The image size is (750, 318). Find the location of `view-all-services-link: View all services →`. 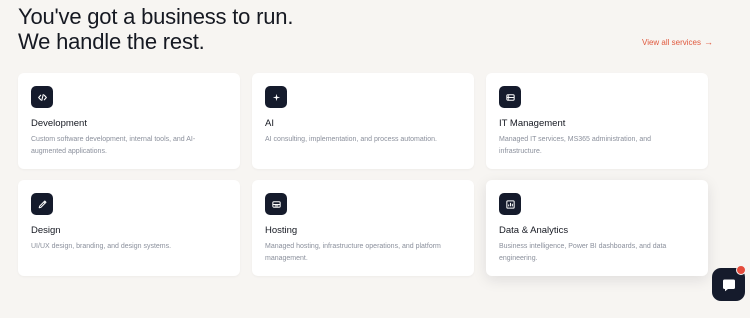

view-all-services-link: View all services → is located at coordinates (677, 42).